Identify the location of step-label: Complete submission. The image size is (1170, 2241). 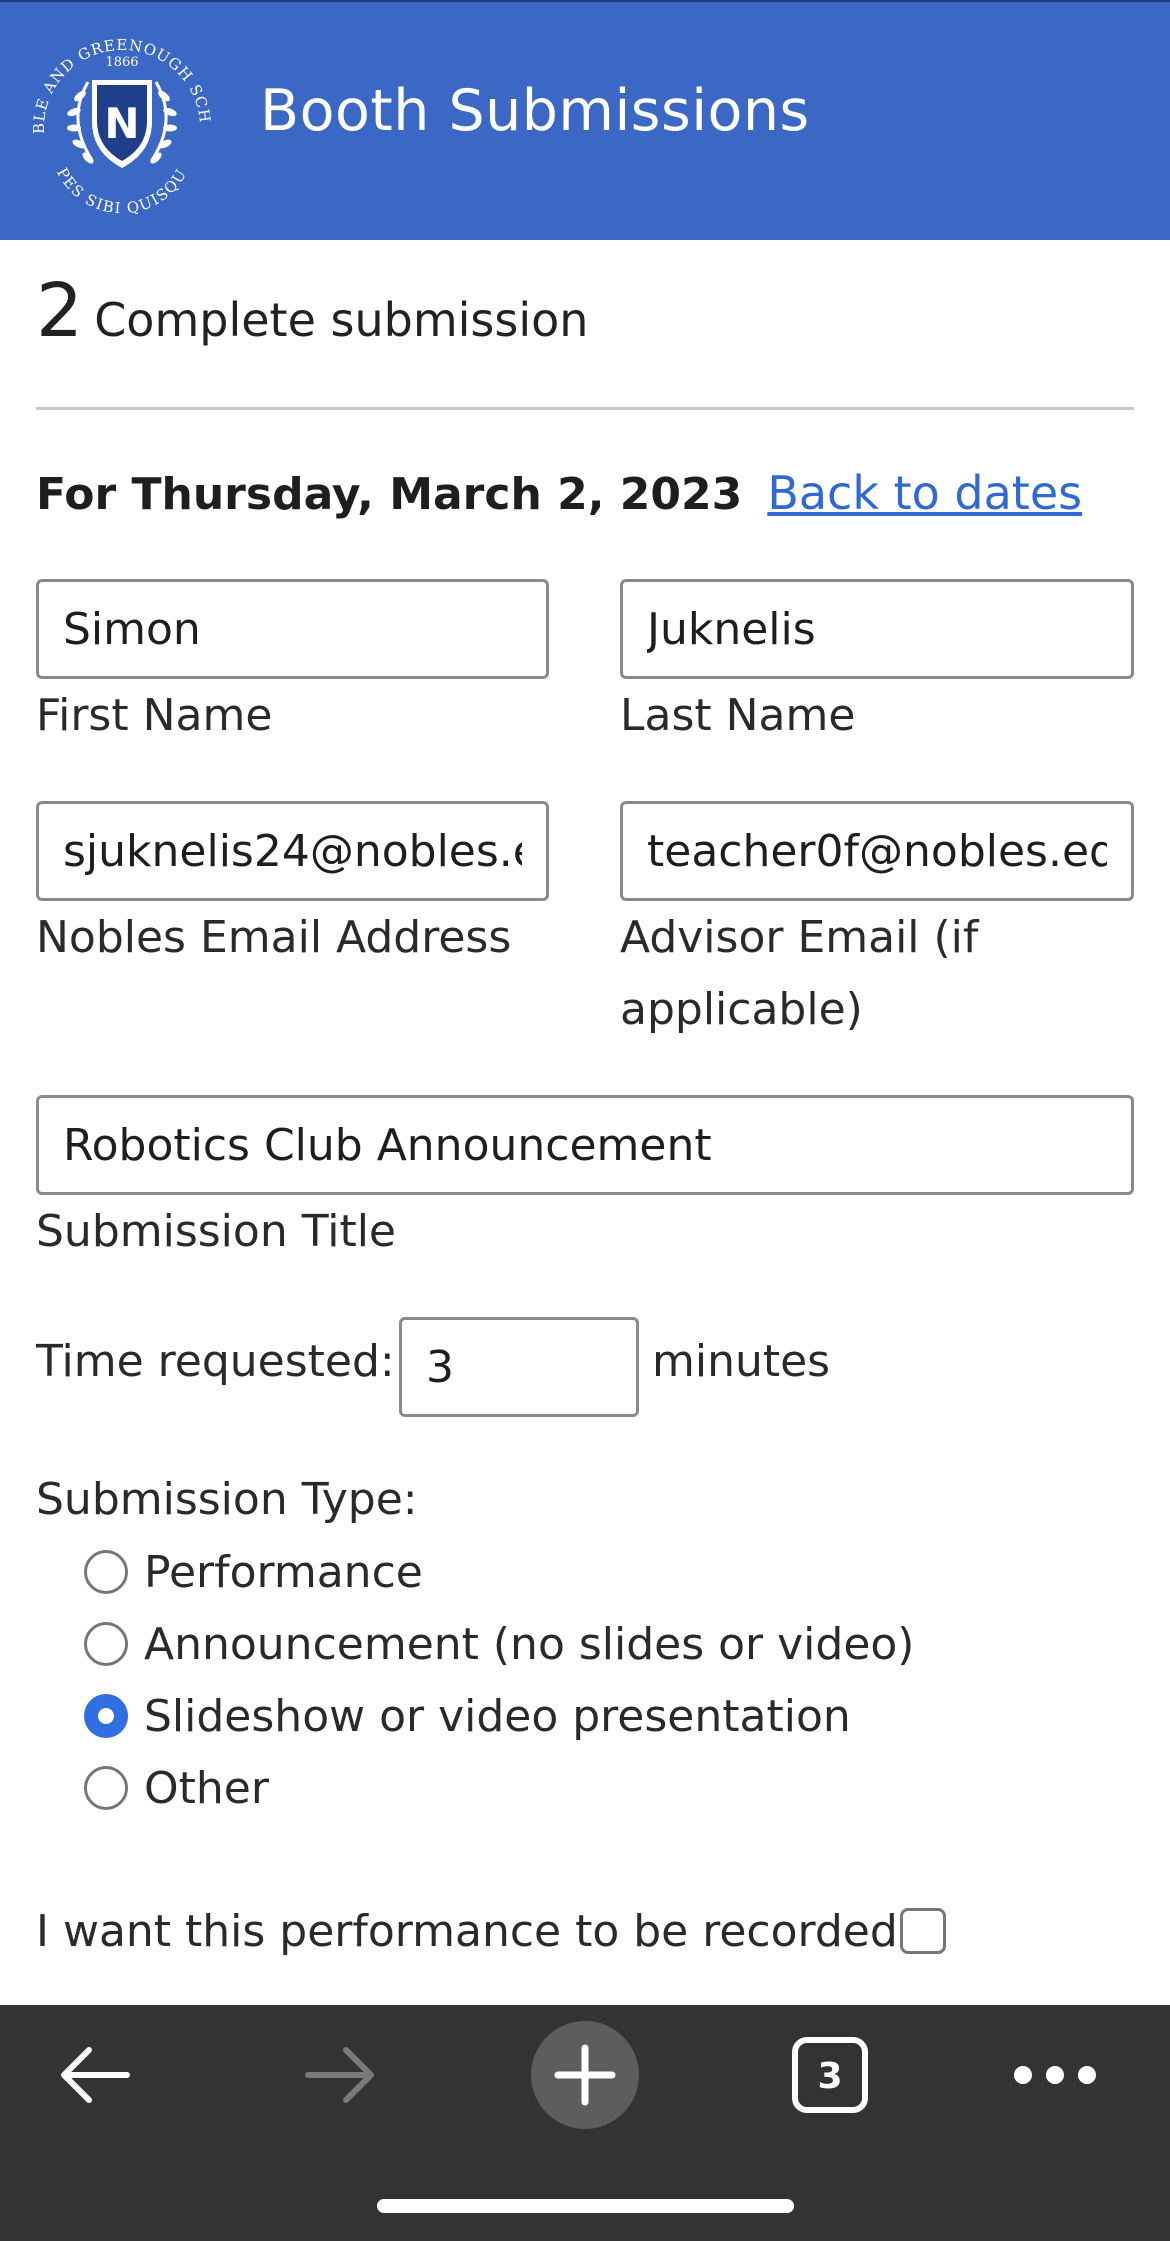
(341, 320).